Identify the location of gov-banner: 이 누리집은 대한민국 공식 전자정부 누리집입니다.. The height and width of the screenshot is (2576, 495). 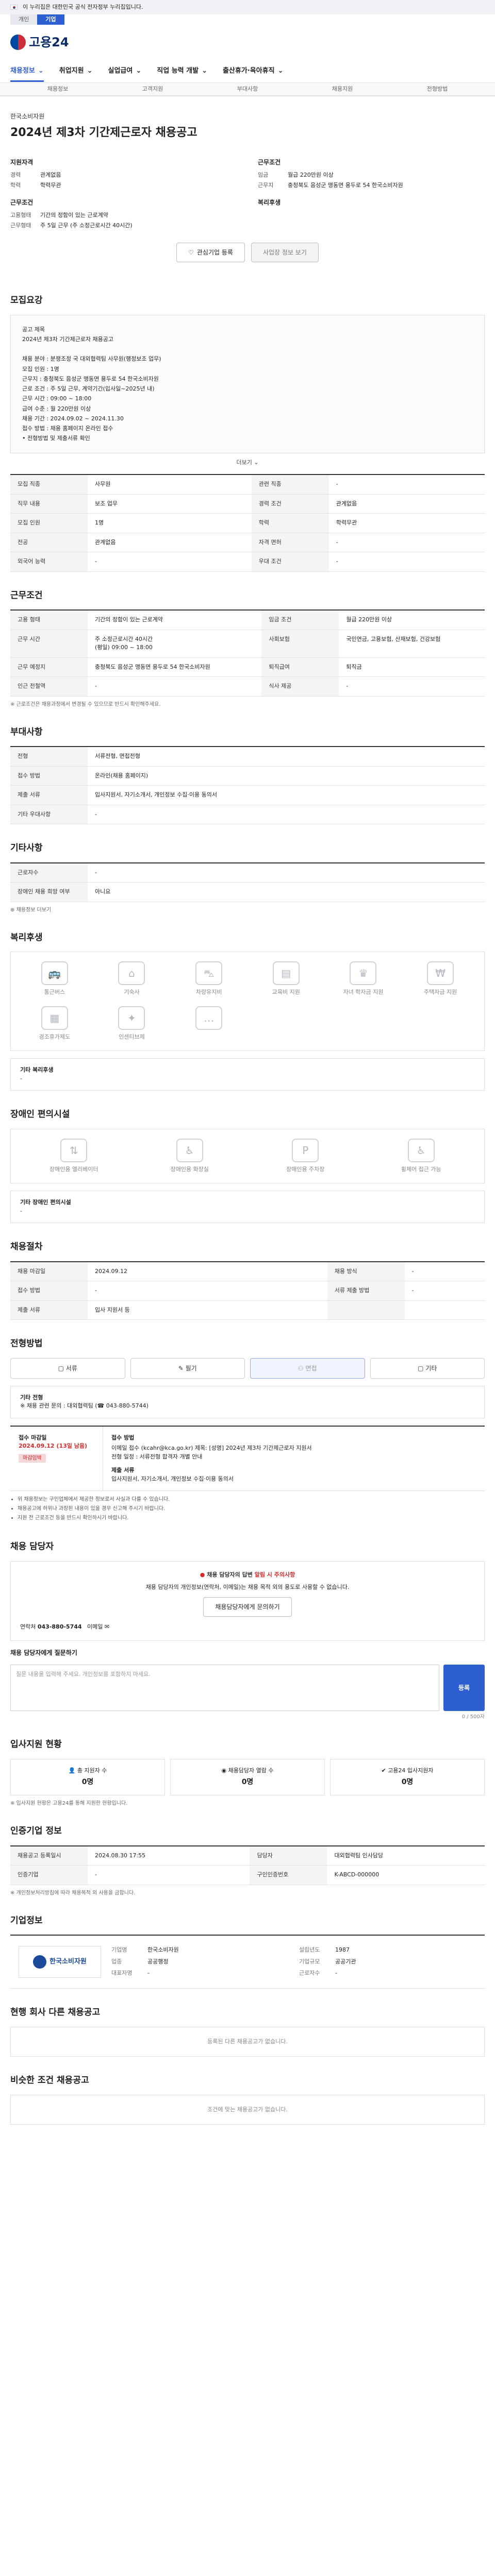
(247, 7).